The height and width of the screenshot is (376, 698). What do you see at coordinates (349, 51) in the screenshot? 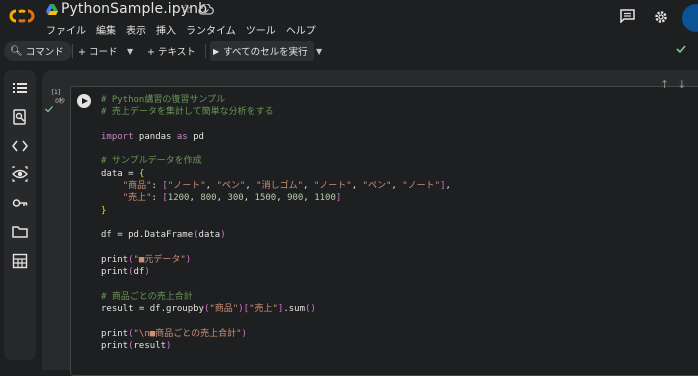
I see `toolbar: 🔍︎ コマンド + コード ▼ + テキスト ▶ すべてのセルを実行 ▼` at bounding box center [349, 51].